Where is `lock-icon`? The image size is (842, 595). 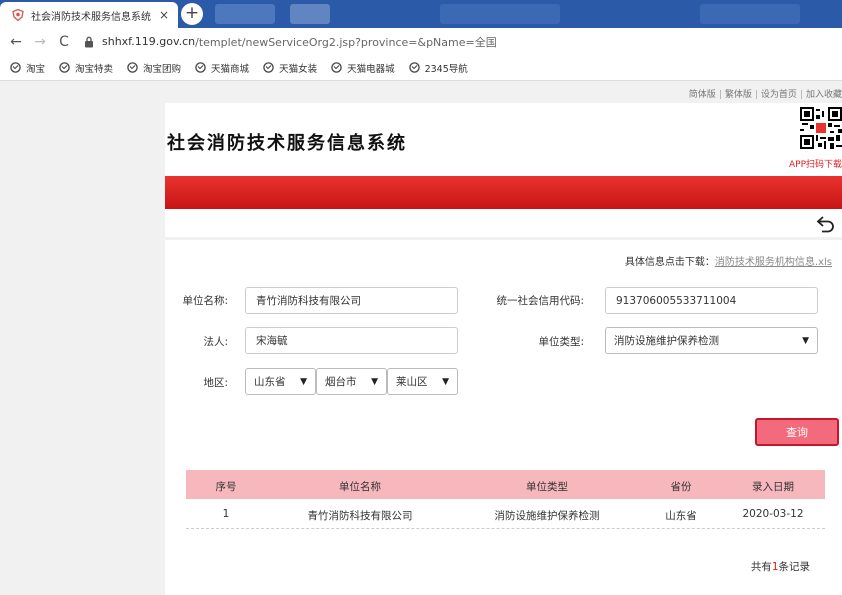 lock-icon is located at coordinates (89, 41).